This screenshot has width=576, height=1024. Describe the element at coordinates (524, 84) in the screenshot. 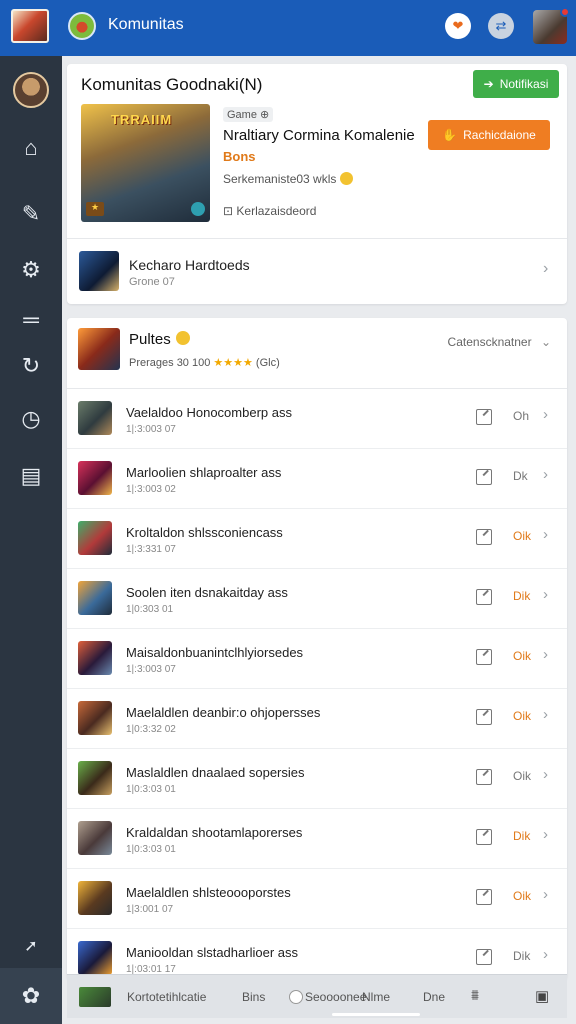

I see `notify-button-label: Notifikasi` at that location.